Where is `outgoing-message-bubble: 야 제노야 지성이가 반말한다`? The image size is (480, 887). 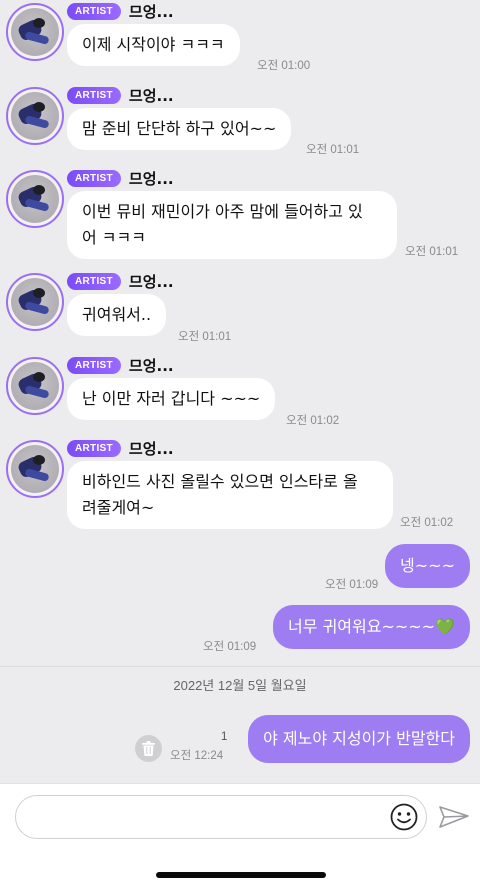
outgoing-message-bubble: 야 제노야 지성이가 반말한다 is located at coordinates (359, 739).